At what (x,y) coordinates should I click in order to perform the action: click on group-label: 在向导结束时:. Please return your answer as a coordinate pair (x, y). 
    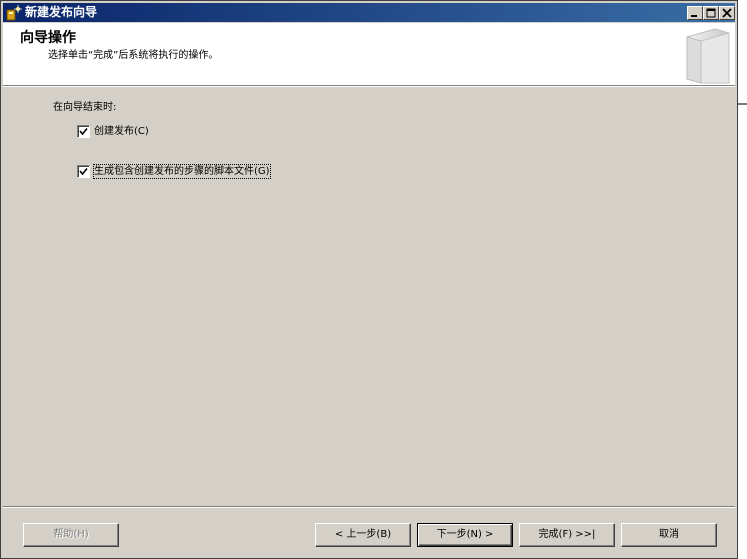
    Looking at the image, I should click on (85, 107).